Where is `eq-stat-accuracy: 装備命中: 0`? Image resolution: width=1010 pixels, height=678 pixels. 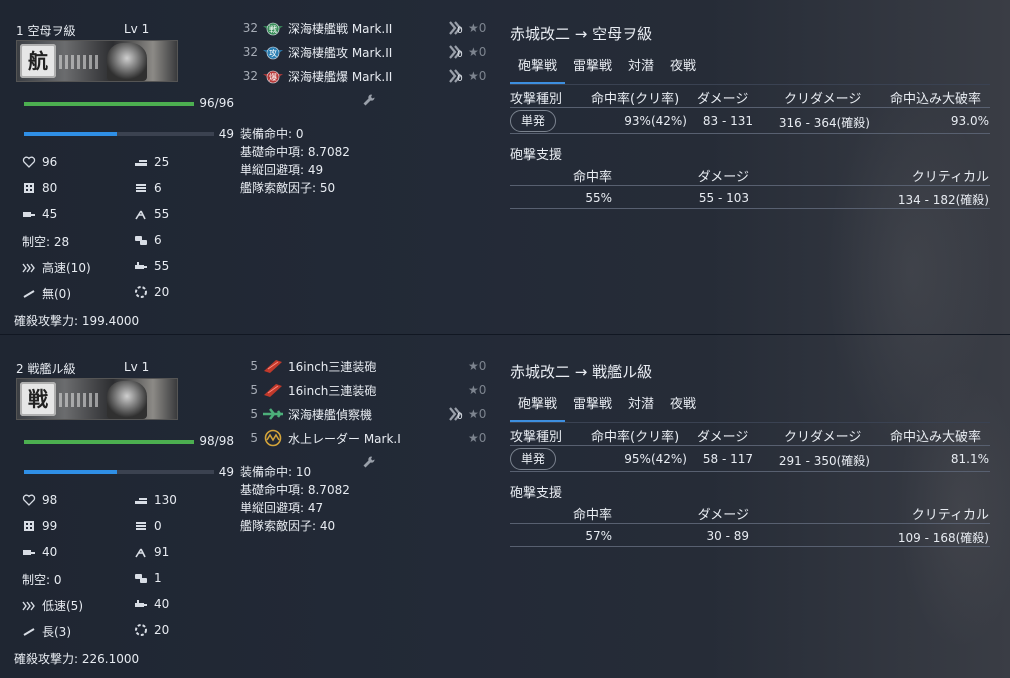 eq-stat-accuracy: 装備命中: 0 is located at coordinates (272, 134).